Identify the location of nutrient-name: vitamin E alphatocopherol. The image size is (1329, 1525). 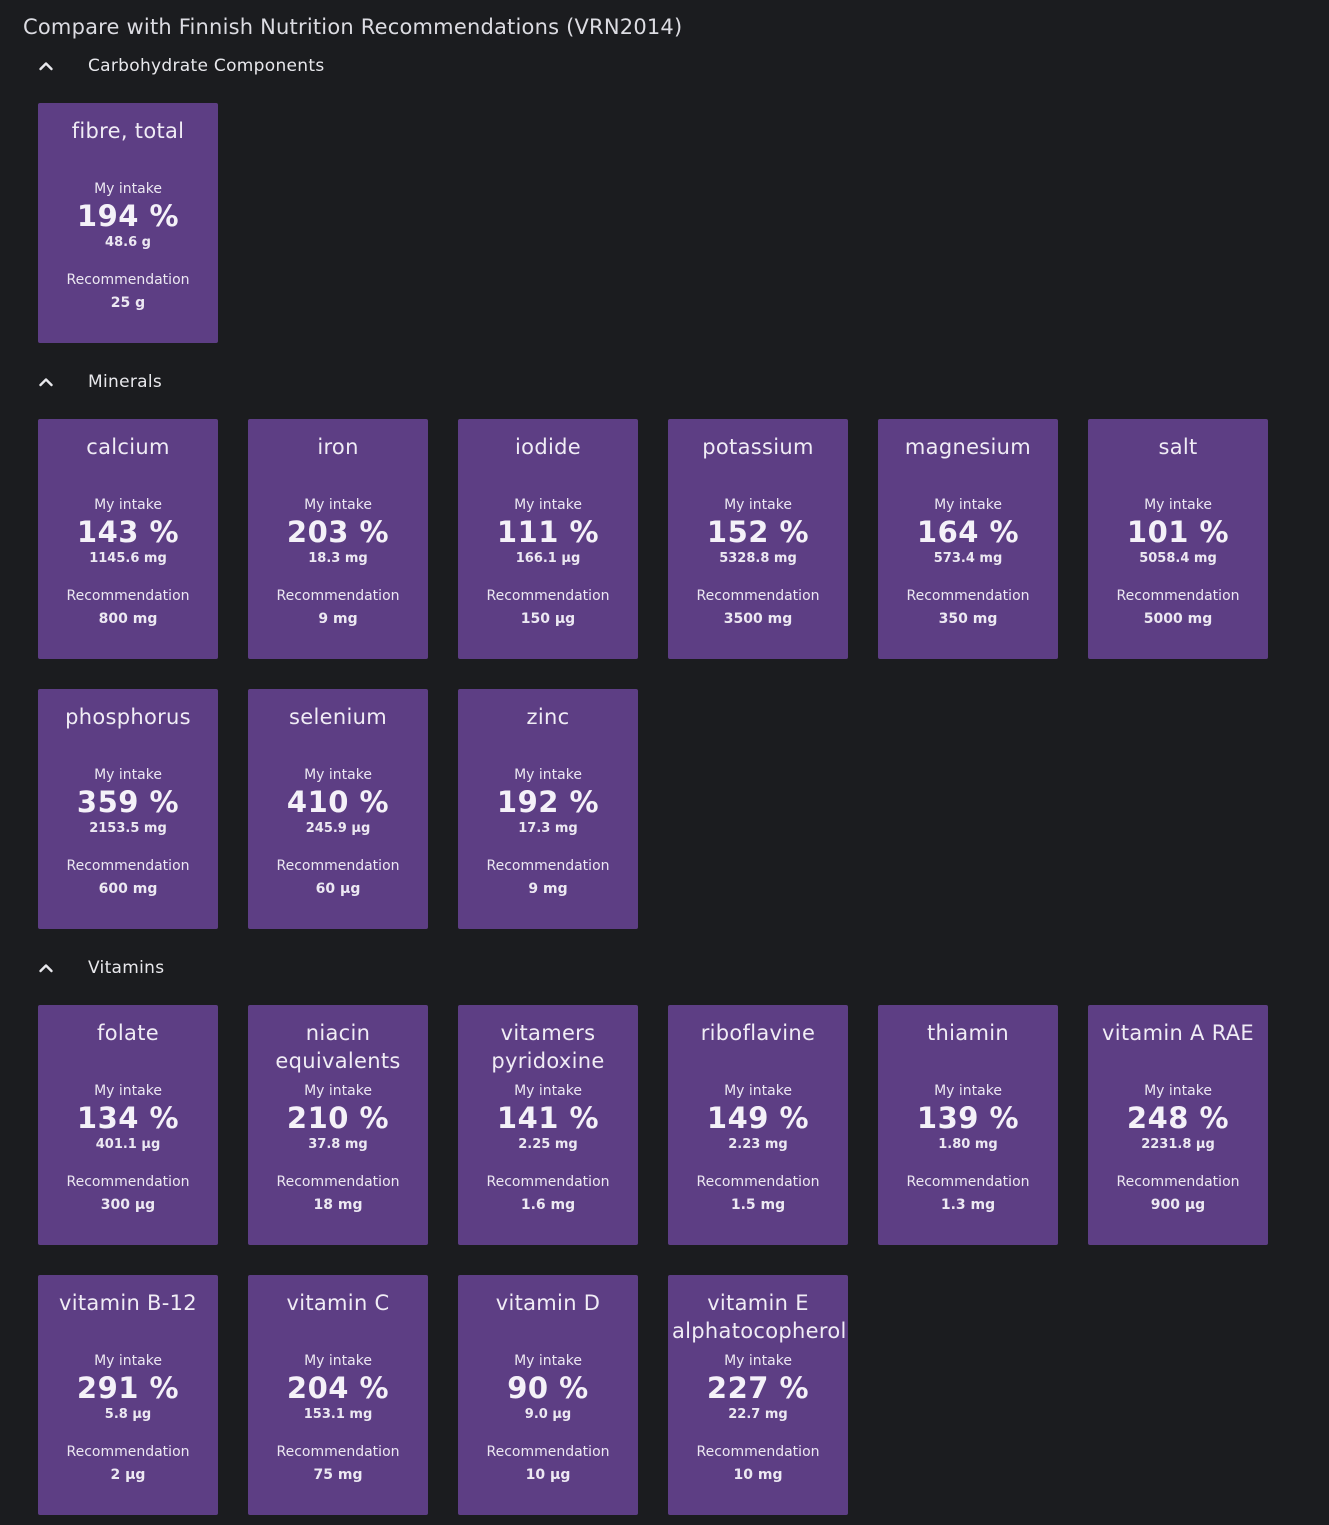
(759, 1317).